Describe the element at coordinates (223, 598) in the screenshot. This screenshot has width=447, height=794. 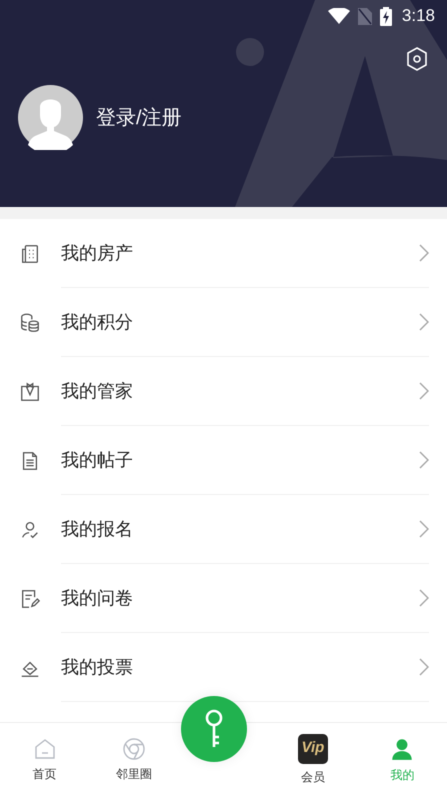
I see `menu-item: 我的问卷` at that location.